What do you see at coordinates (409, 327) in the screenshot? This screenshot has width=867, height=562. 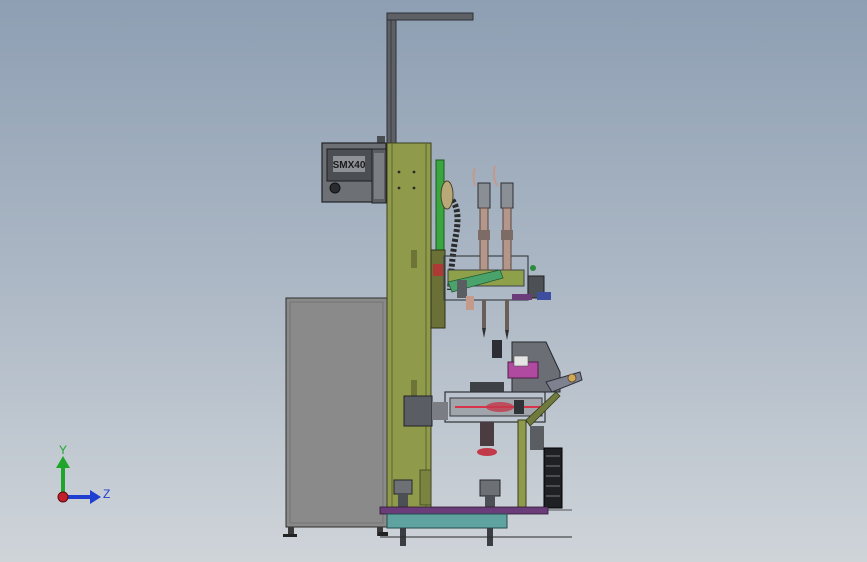 I see `main-column` at bounding box center [409, 327].